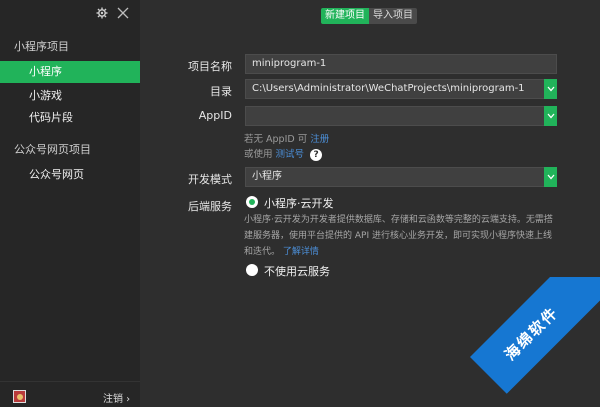  What do you see at coordinates (258, 154) in the screenshot?
I see `hint-or-use-text: 或使用` at bounding box center [258, 154].